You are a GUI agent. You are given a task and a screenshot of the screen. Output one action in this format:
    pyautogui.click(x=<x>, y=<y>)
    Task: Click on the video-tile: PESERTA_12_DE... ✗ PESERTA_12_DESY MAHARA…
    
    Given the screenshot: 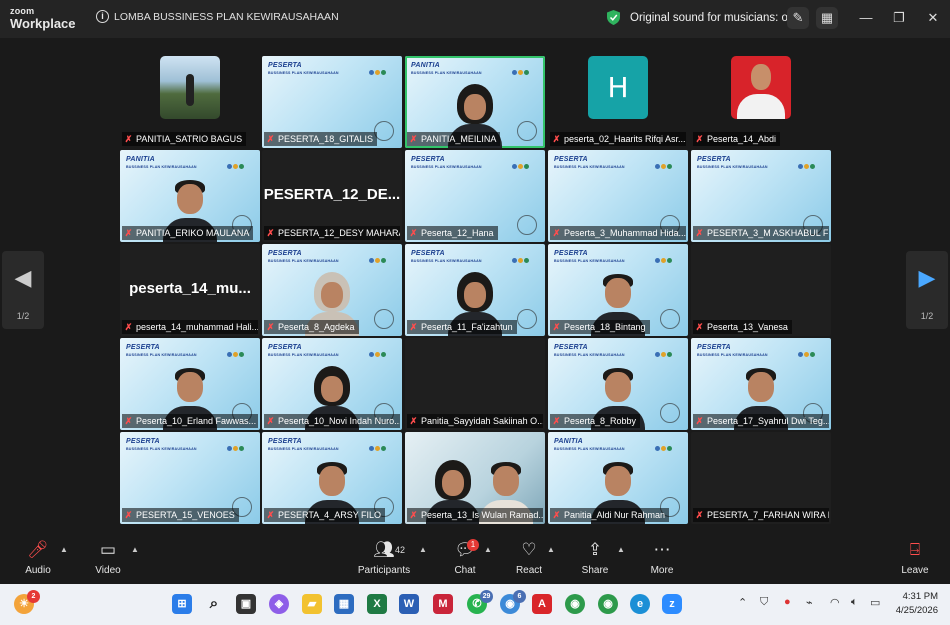 What is the action you would take?
    pyautogui.click(x=332, y=196)
    